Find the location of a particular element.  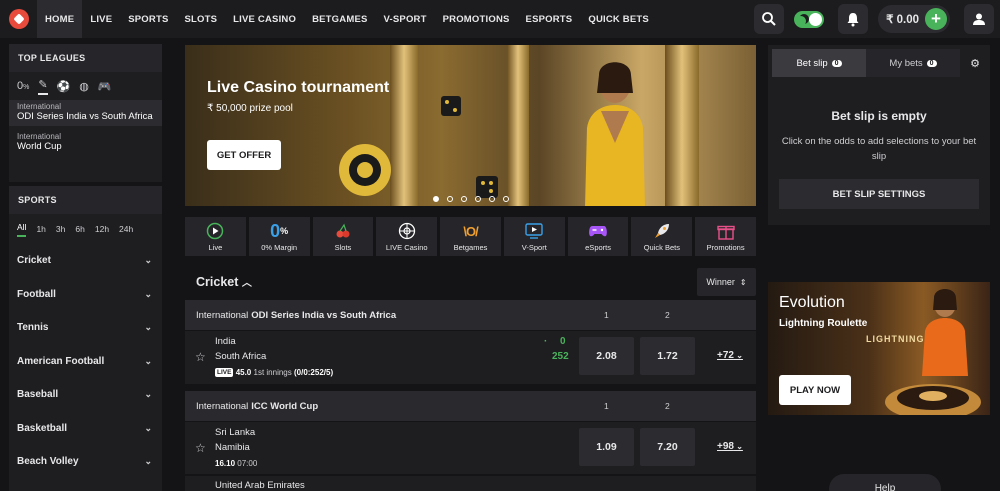

quick-link-betgames: \O/Betgames is located at coordinates (470, 236).